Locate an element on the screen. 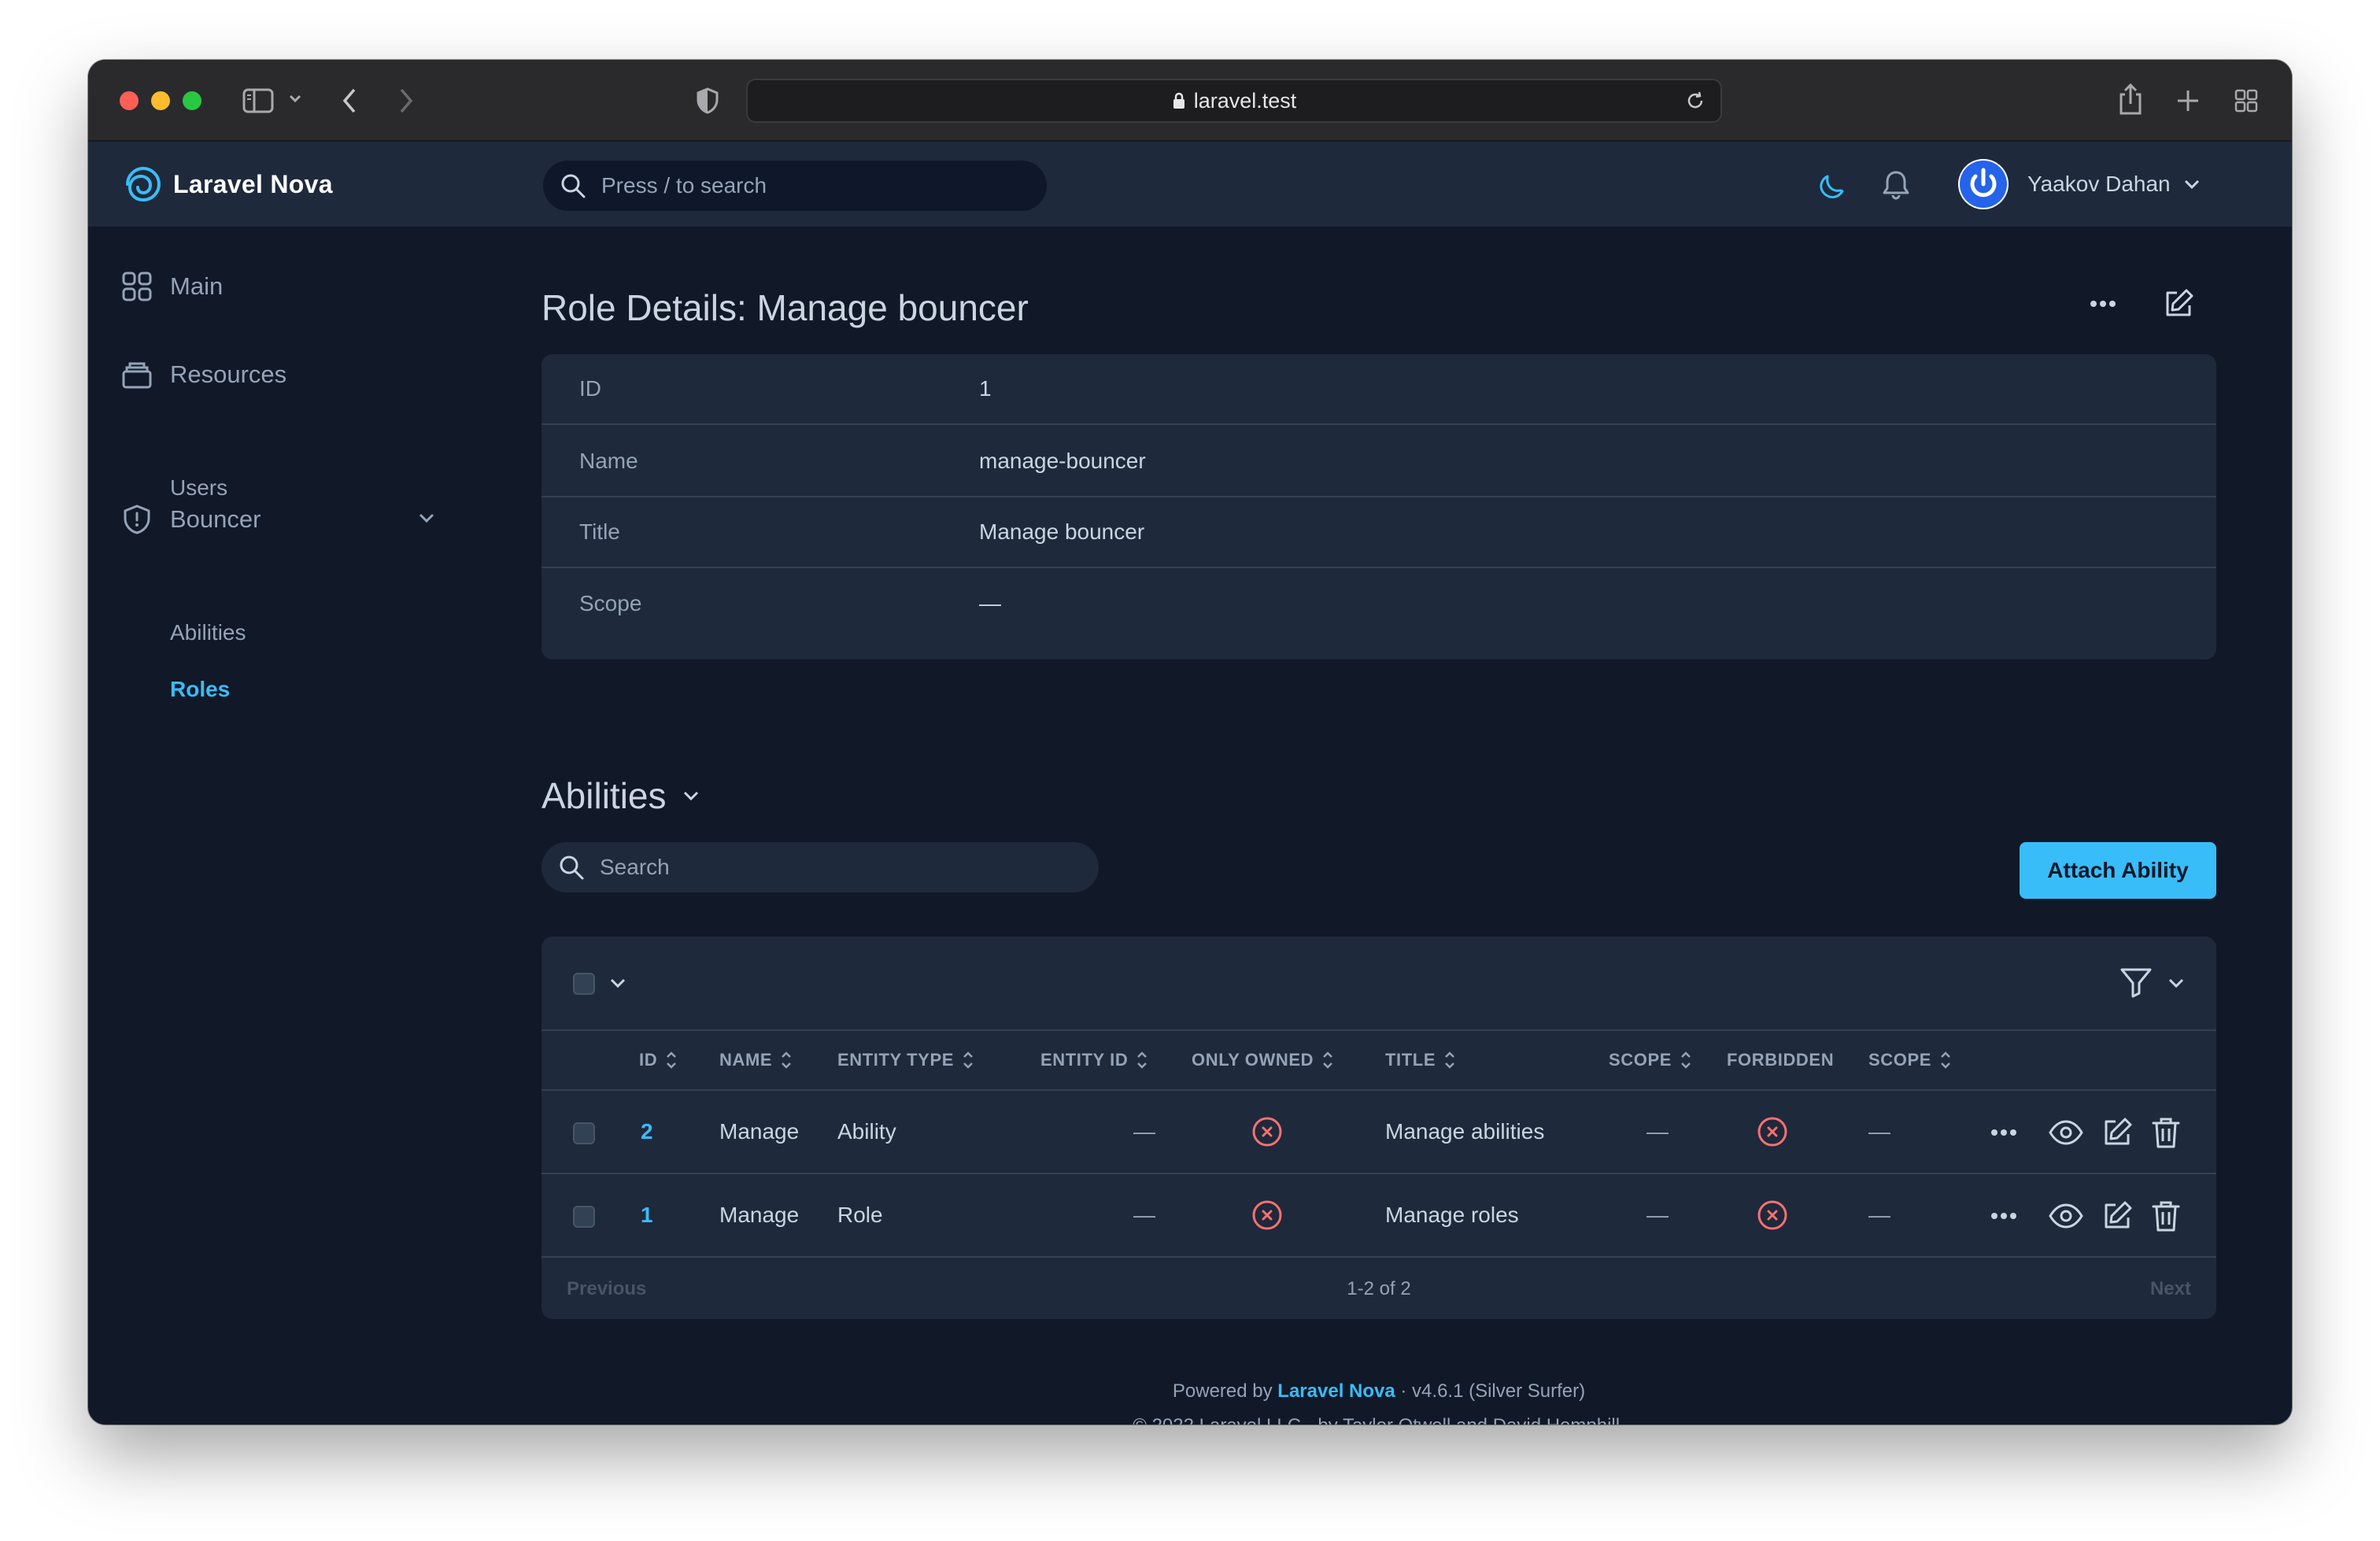  attach-ability-button: Attach Ability is located at coordinates (2118, 870).